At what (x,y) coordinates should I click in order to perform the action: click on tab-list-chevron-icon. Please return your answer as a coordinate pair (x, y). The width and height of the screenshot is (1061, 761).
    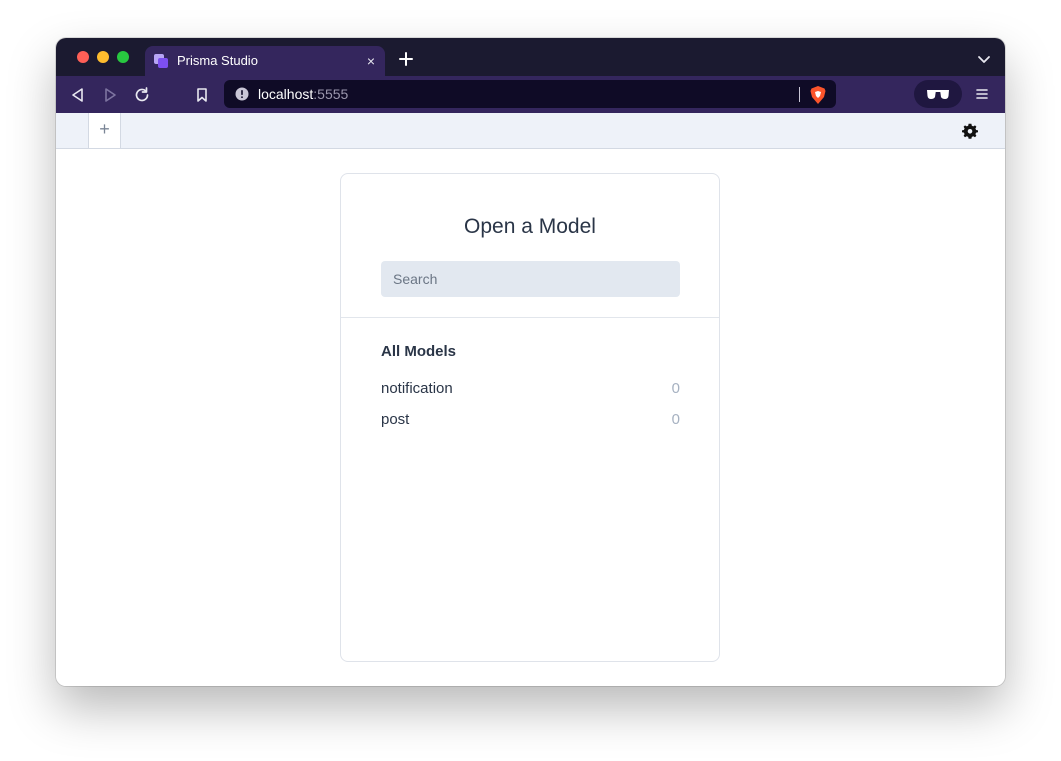
    Looking at the image, I should click on (984, 59).